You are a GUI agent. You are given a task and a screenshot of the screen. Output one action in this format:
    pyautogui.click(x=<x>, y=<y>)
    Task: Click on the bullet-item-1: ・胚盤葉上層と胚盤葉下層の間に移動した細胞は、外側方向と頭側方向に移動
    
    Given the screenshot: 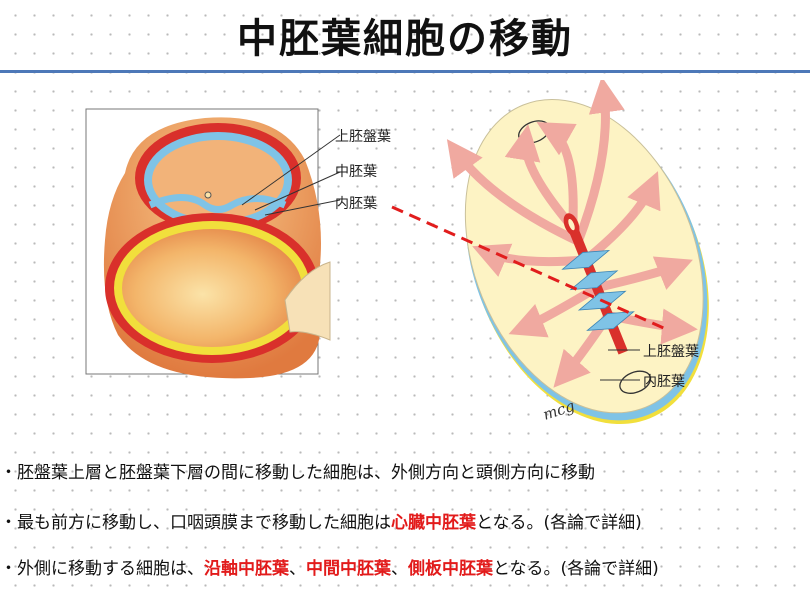 What is the action you would take?
    pyautogui.click(x=297, y=470)
    